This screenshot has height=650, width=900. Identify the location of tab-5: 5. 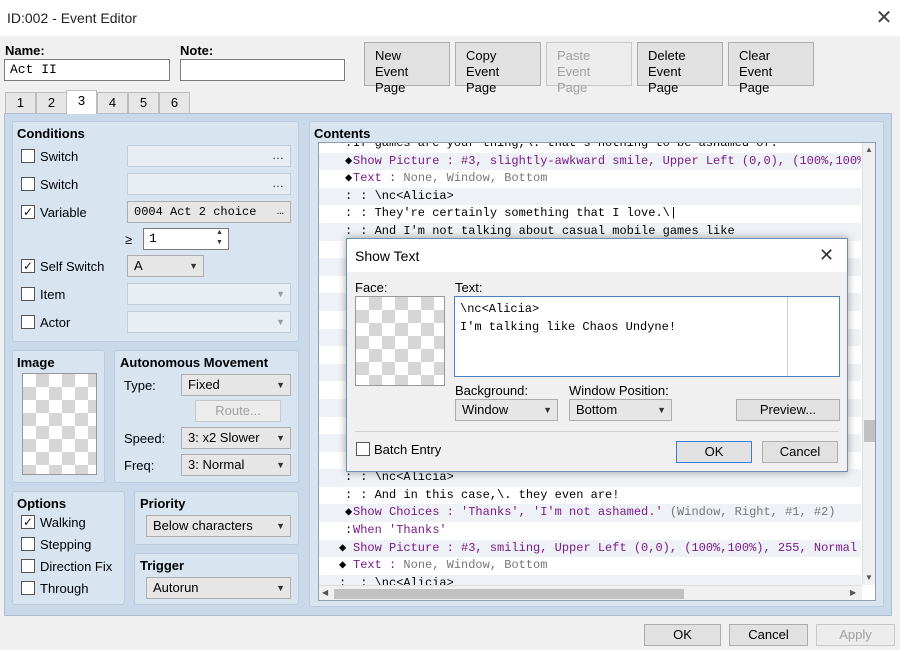
(143, 102).